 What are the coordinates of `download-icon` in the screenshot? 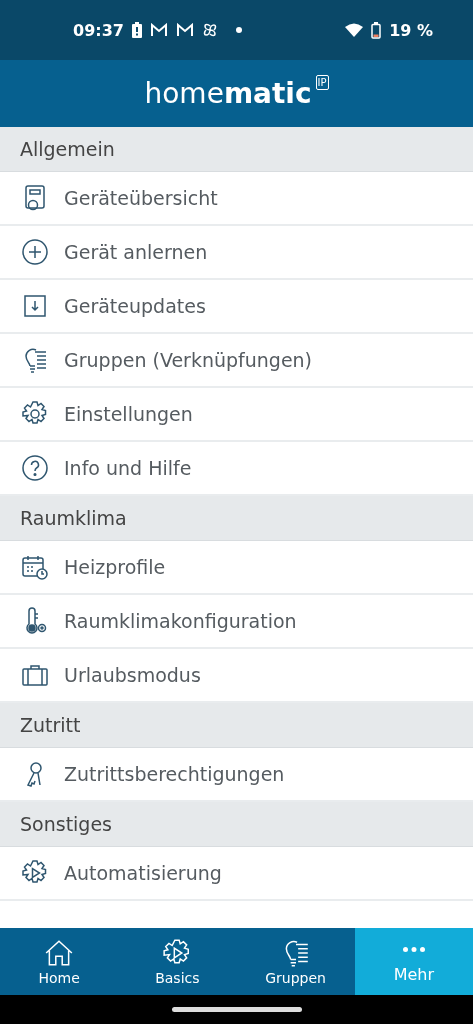 It's located at (35, 306).